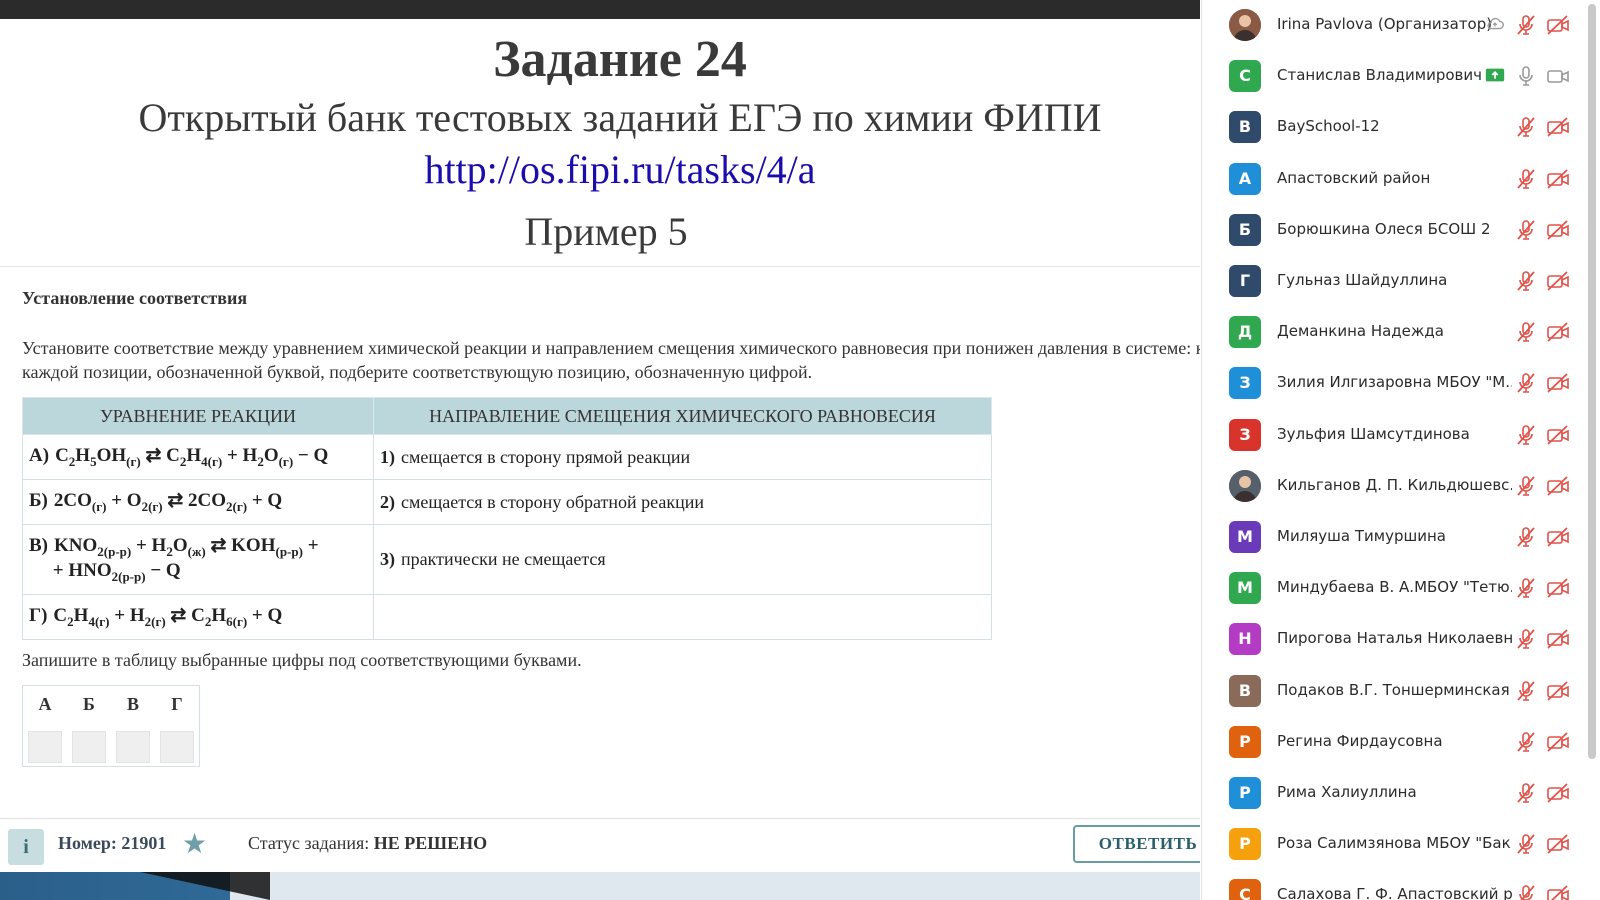 This screenshot has width=1600, height=900. I want to click on avatar: Р, so click(1245, 741).